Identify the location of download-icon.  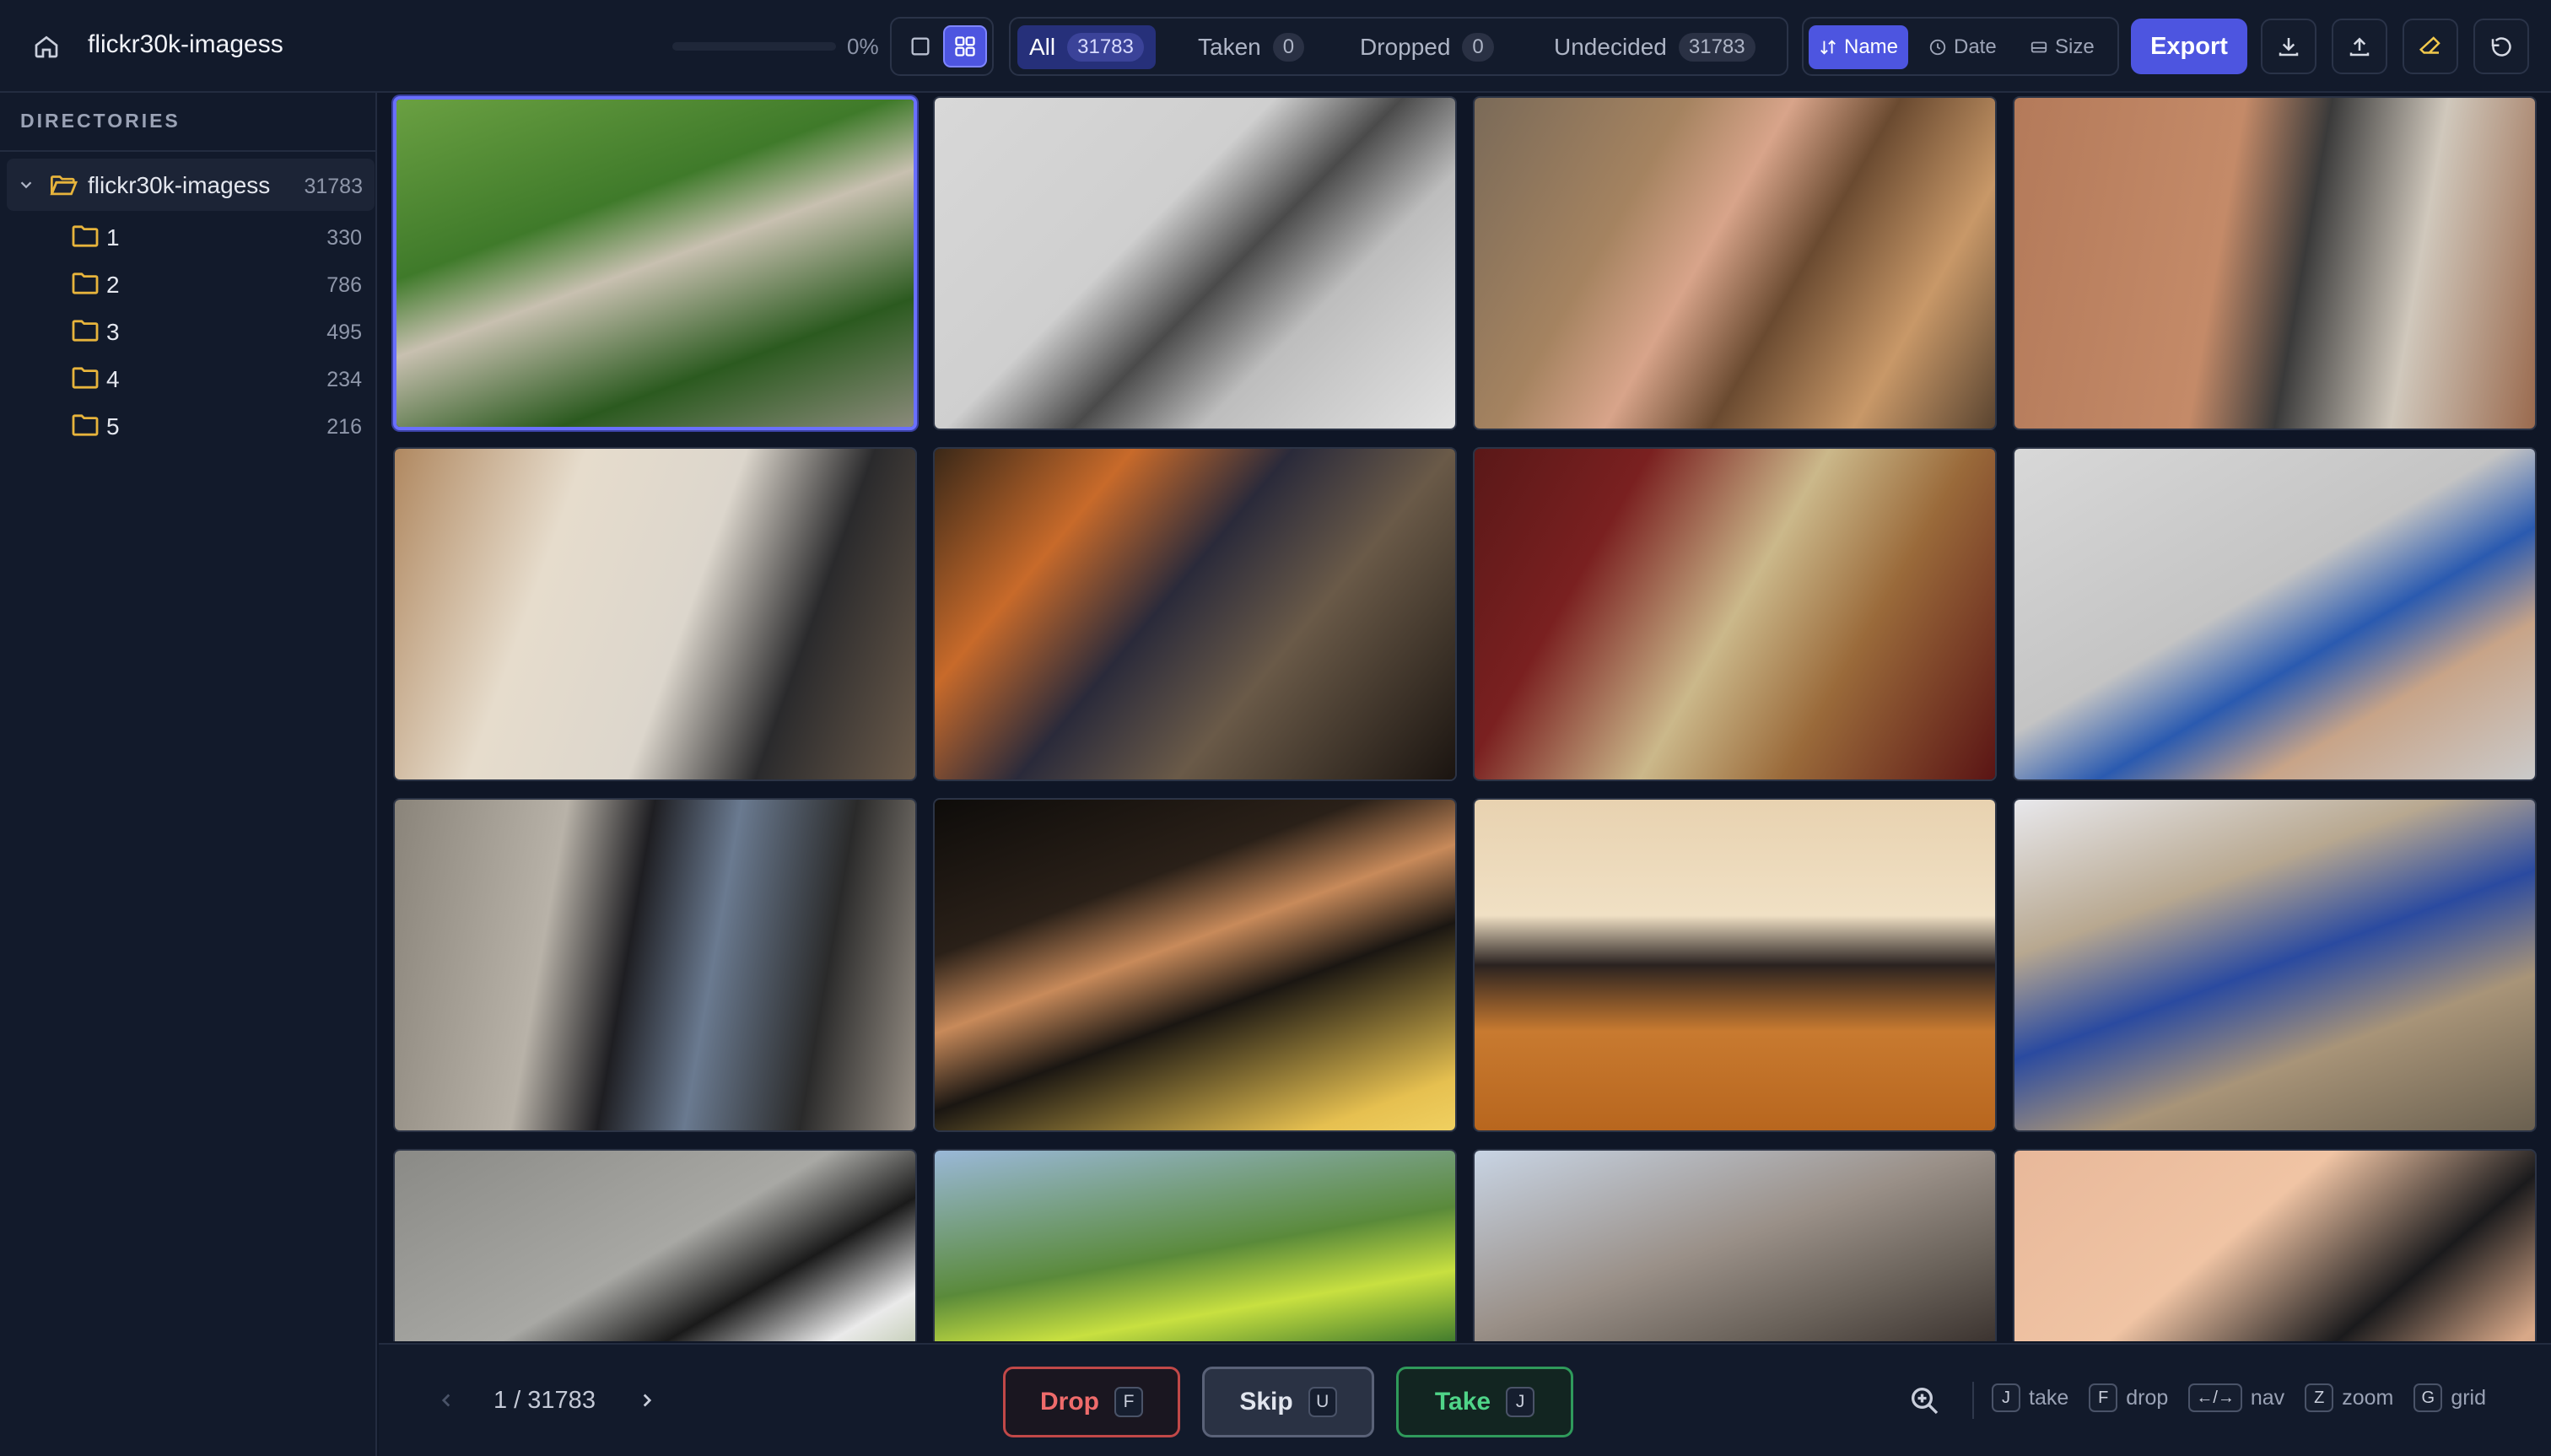
(2289, 48).